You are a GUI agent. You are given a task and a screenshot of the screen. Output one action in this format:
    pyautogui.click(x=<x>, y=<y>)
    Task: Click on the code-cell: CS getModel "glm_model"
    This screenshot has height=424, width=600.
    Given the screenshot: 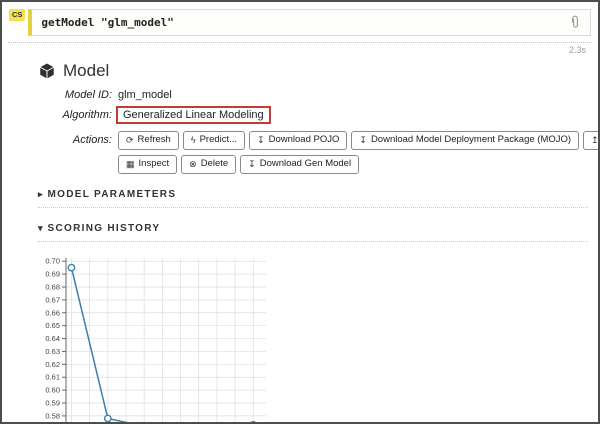 What is the action you would take?
    pyautogui.click(x=300, y=22)
    